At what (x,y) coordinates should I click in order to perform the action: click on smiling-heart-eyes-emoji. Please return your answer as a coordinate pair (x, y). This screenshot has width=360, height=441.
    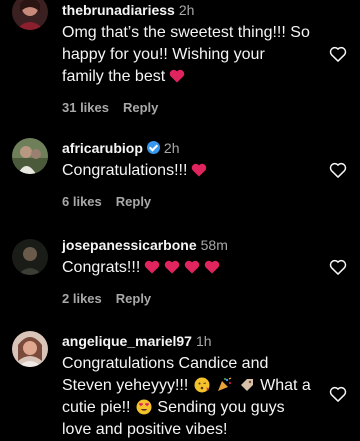
    Looking at the image, I should click on (144, 407).